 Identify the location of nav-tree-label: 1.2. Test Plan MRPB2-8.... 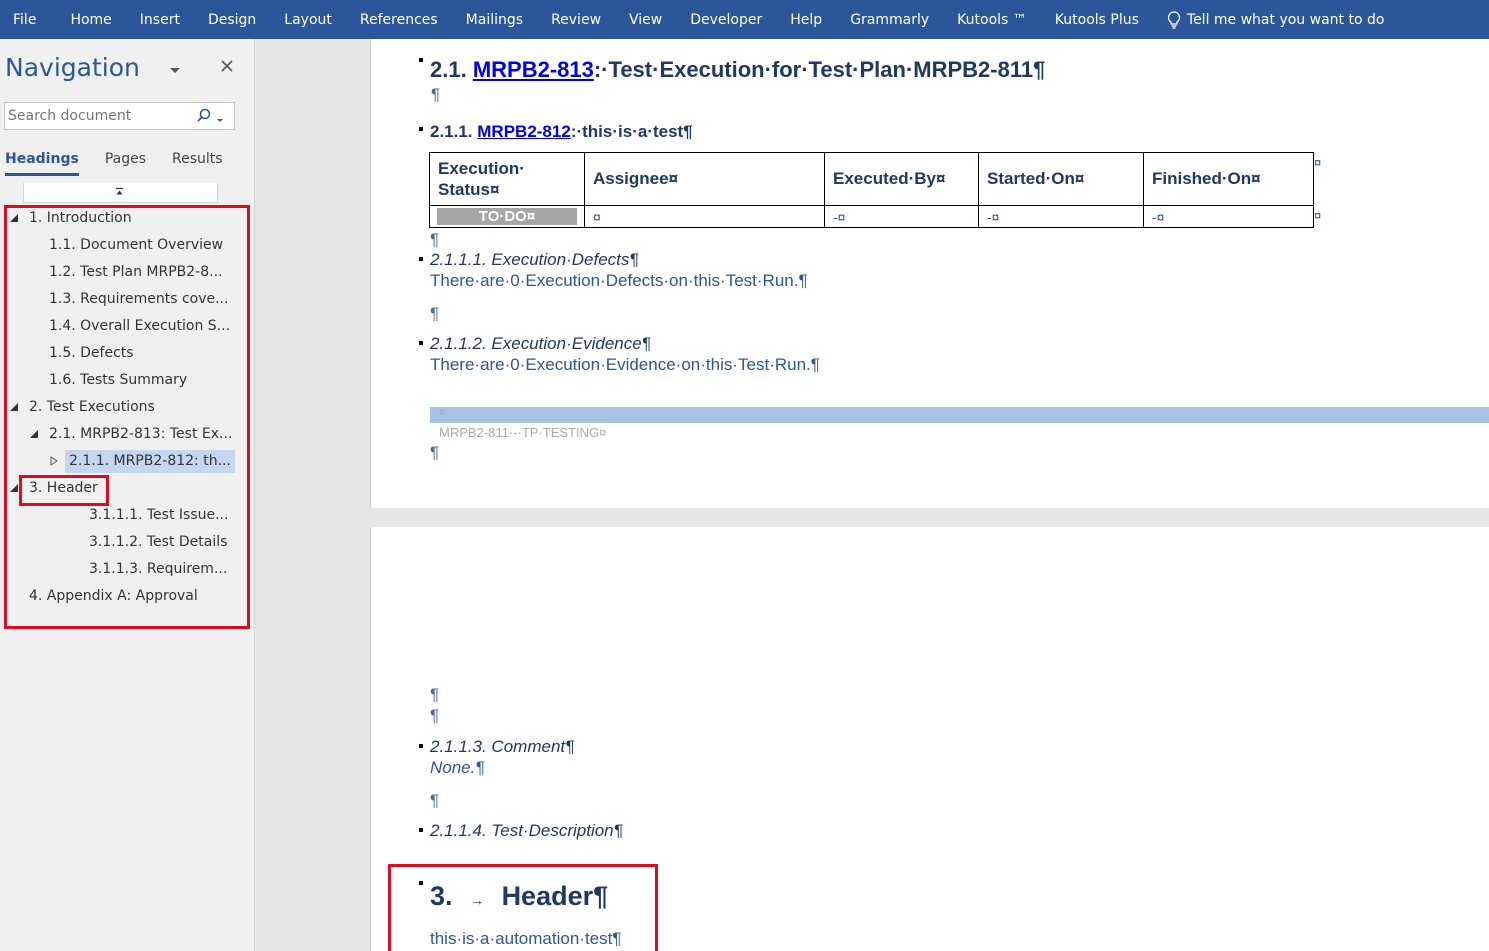
(136, 272).